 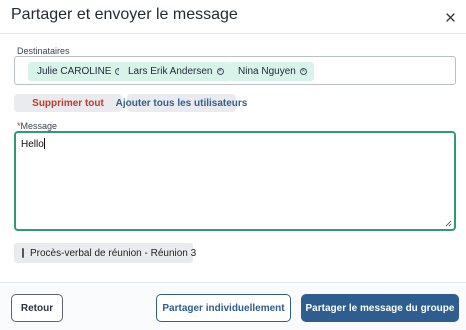 What do you see at coordinates (267, 71) in the screenshot?
I see `recipient-chip-name: Nina Nguyen` at bounding box center [267, 71].